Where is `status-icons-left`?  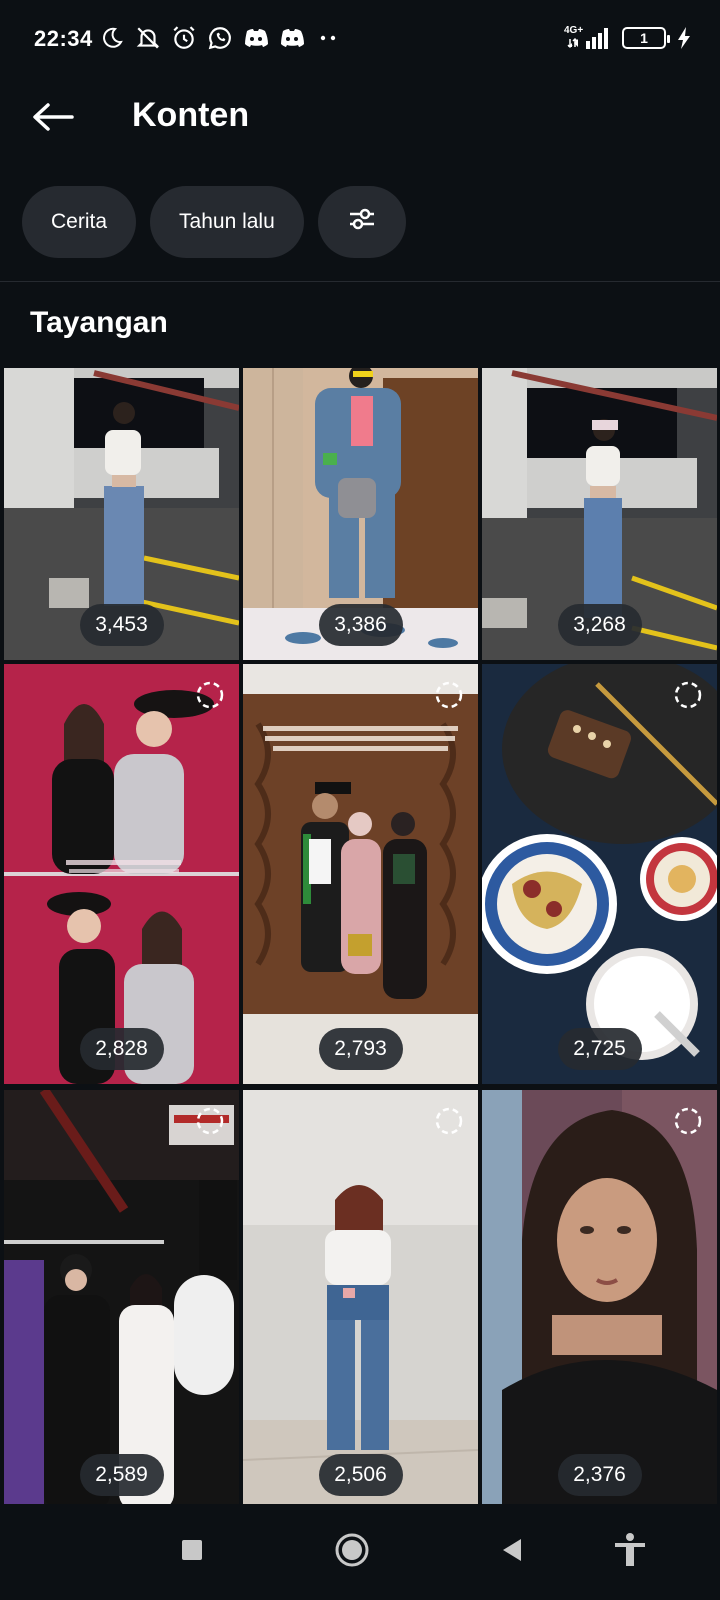 status-icons-left is located at coordinates (220, 38).